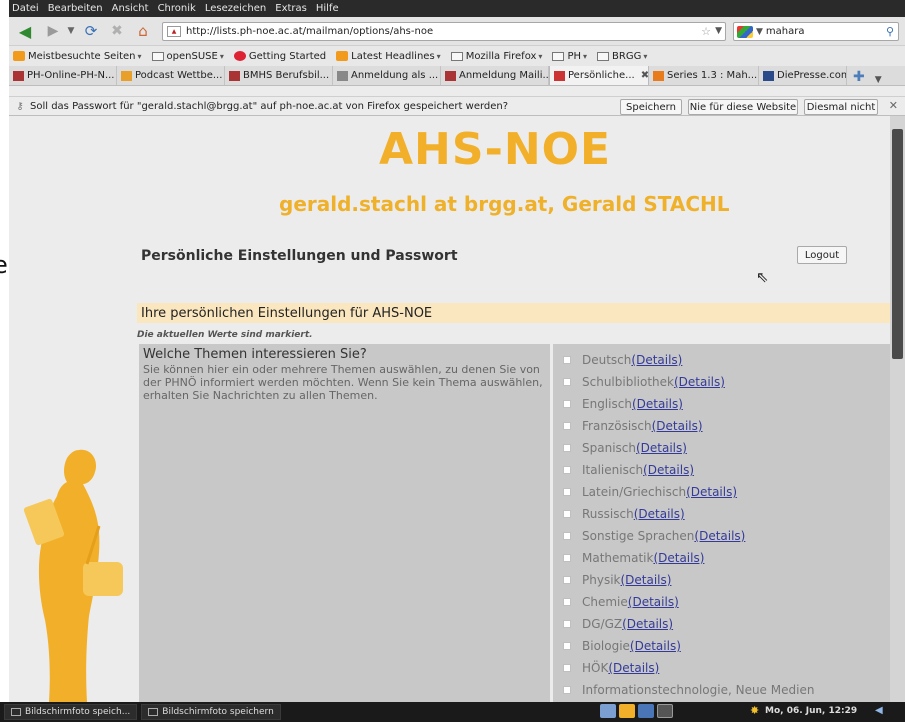  Describe the element at coordinates (599, 75) in the screenshot. I see `tab-active: Persönliche... ✖` at that location.